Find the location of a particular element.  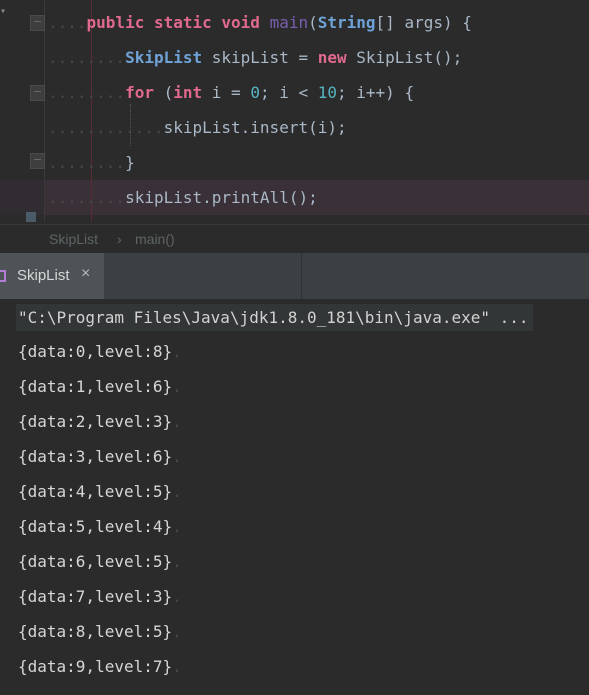

code-token: ; i < is located at coordinates (288, 92).